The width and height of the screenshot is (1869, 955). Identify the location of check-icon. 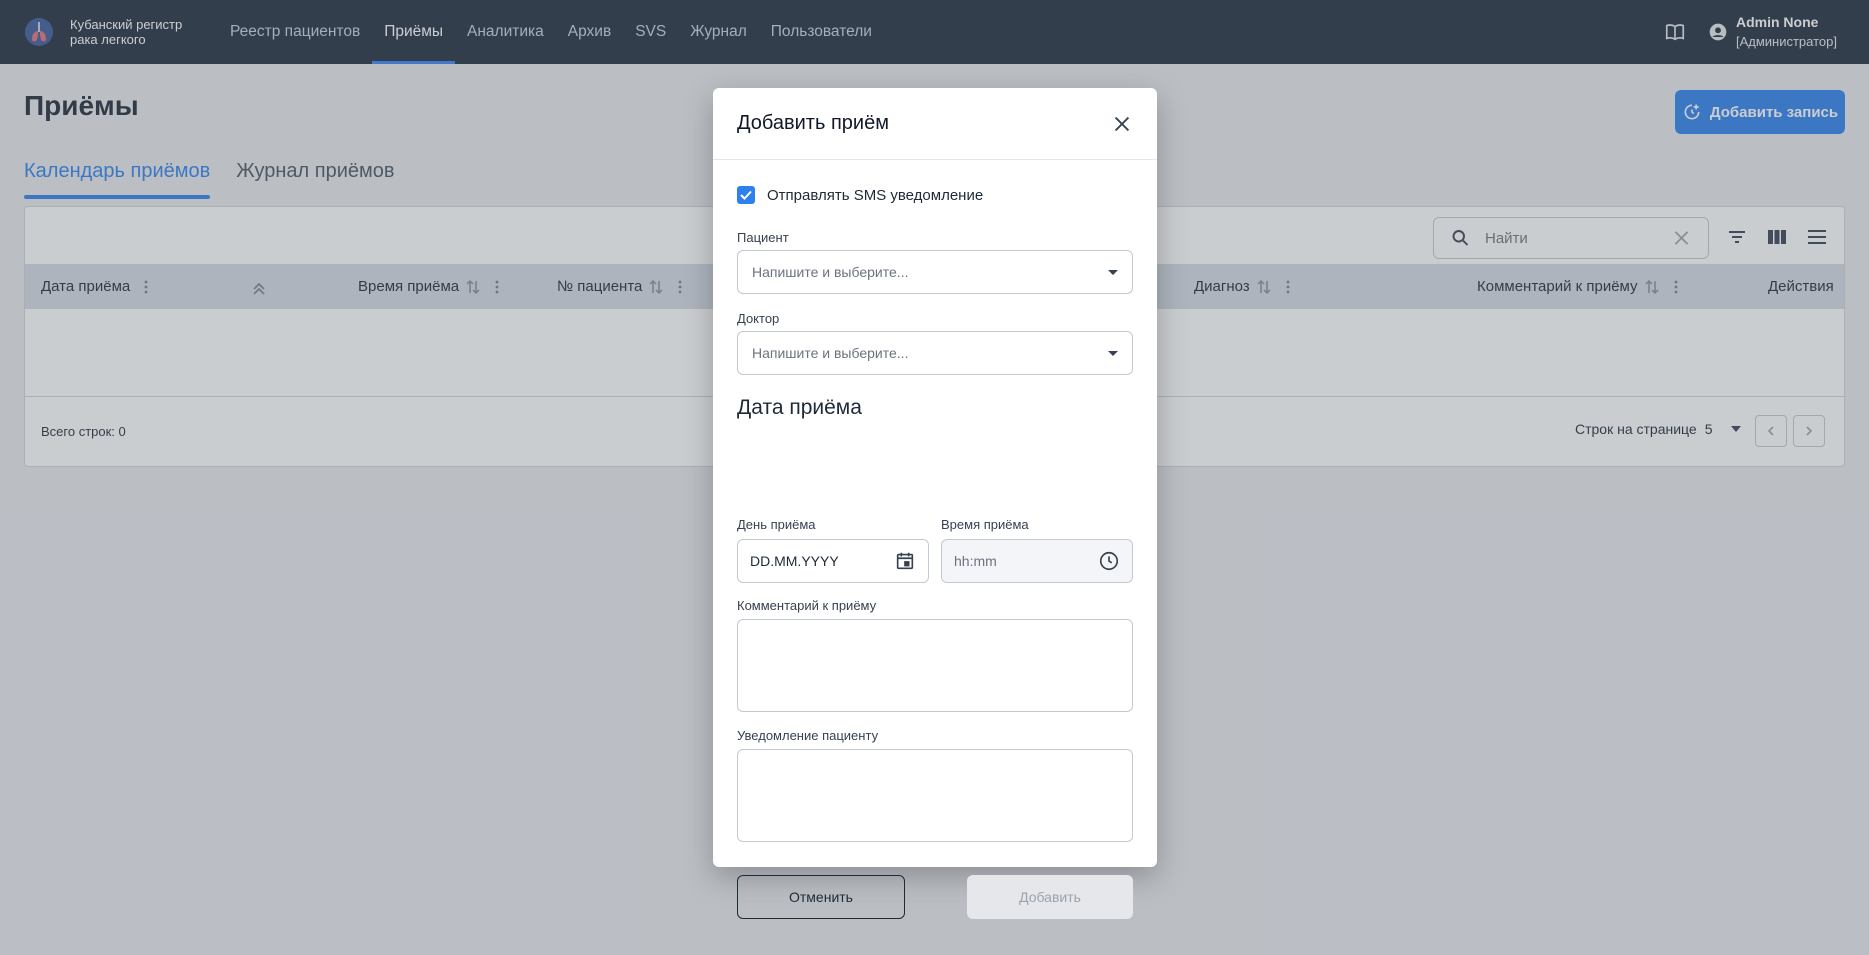
(746, 195).